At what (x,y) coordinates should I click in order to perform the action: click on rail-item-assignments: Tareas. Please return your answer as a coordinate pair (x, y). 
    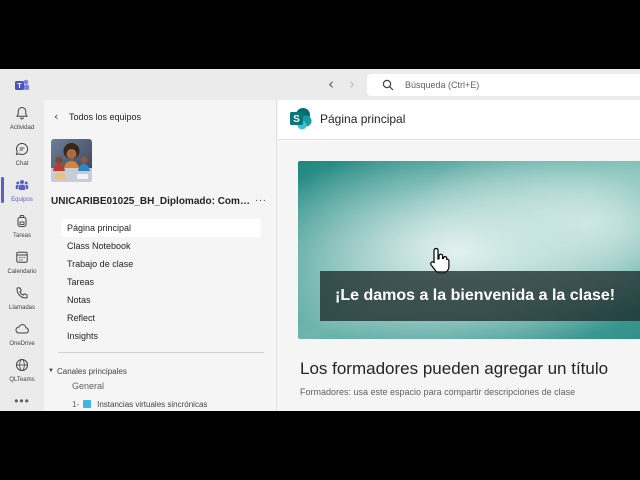
    Looking at the image, I should click on (22, 228).